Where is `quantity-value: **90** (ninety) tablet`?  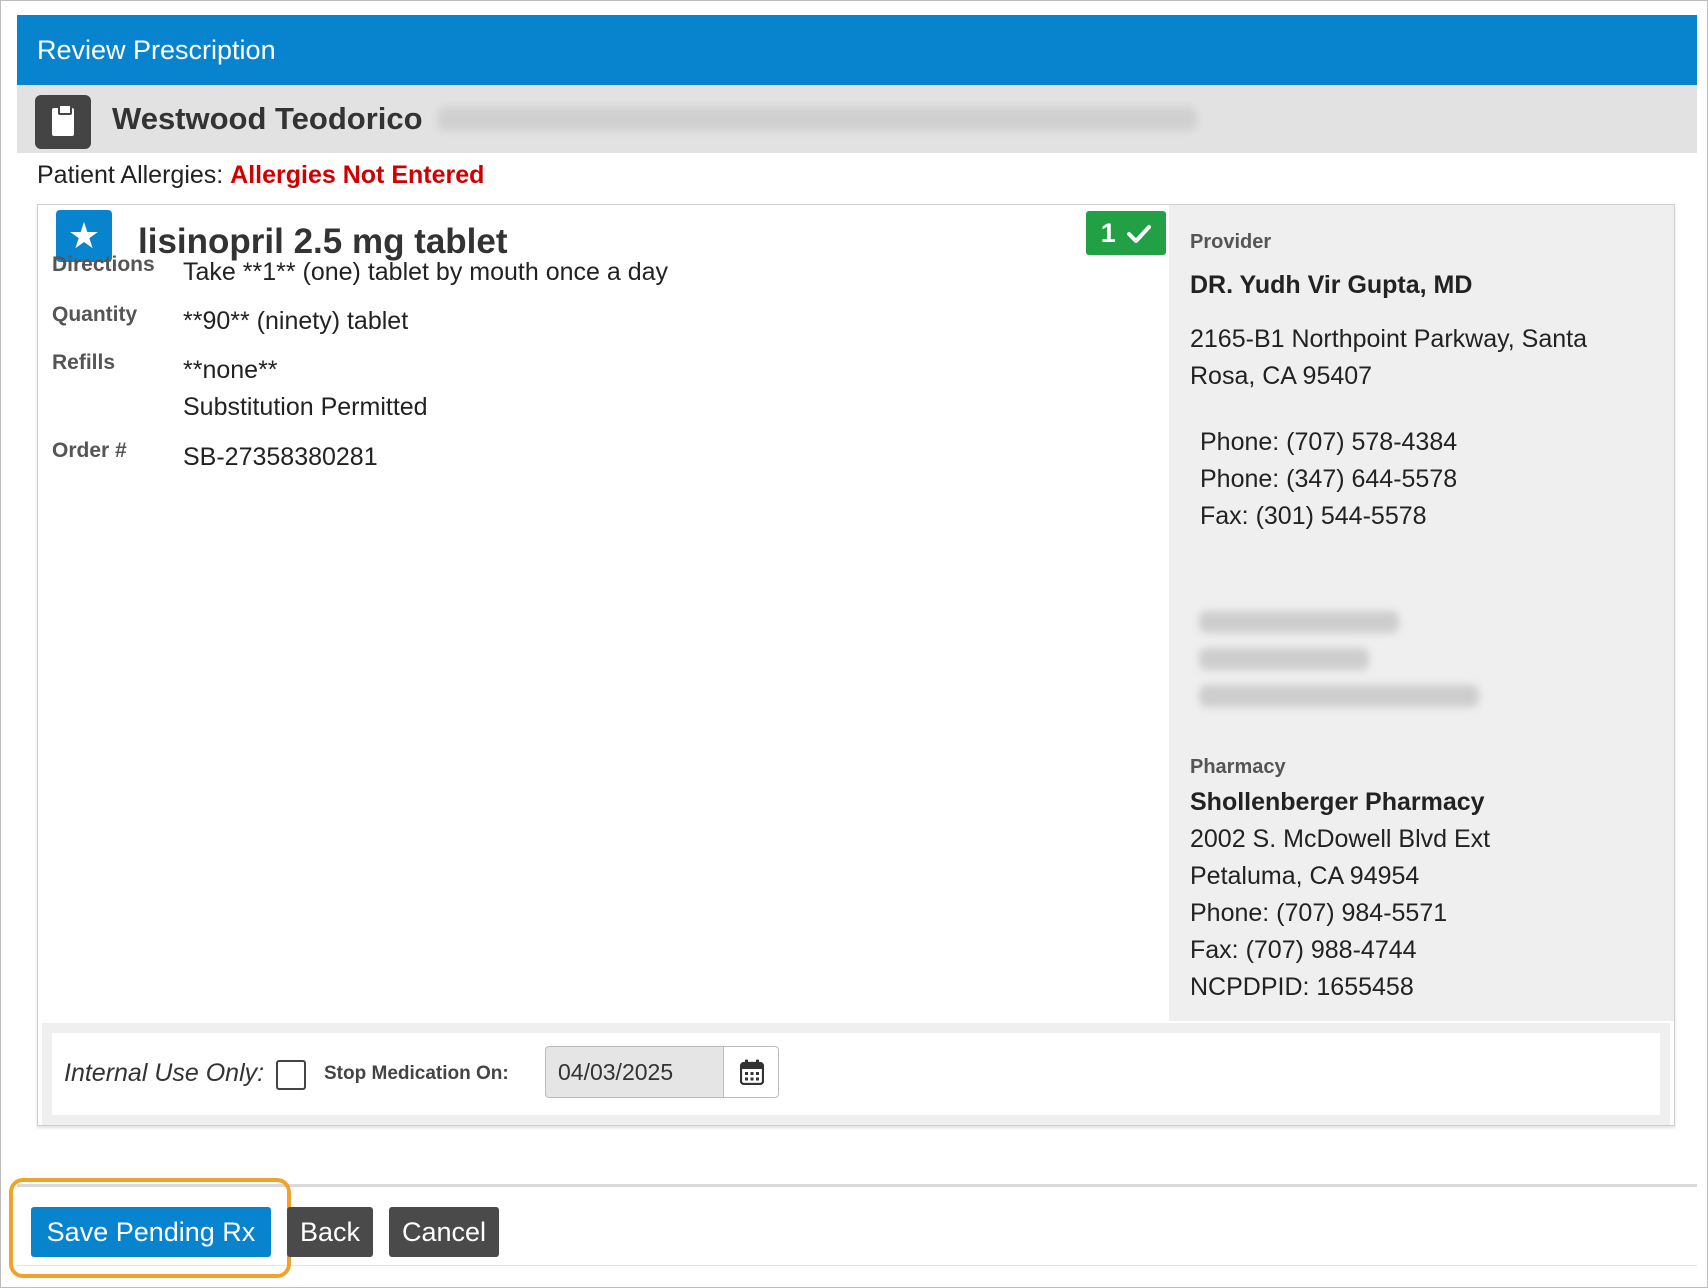
quantity-value: **90** (ninety) tablet is located at coordinates (296, 321).